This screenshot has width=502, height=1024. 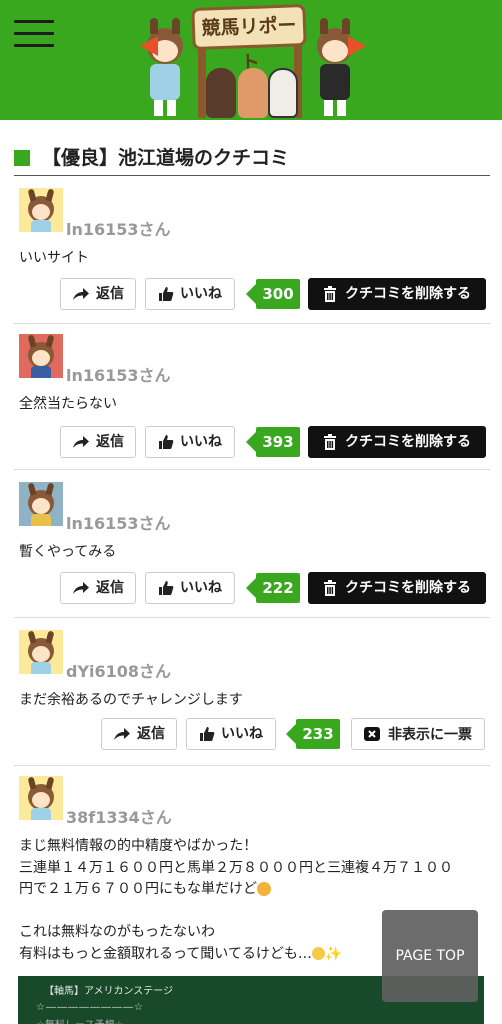 I want to click on review-text: 暫くやってみる, so click(x=68, y=552).